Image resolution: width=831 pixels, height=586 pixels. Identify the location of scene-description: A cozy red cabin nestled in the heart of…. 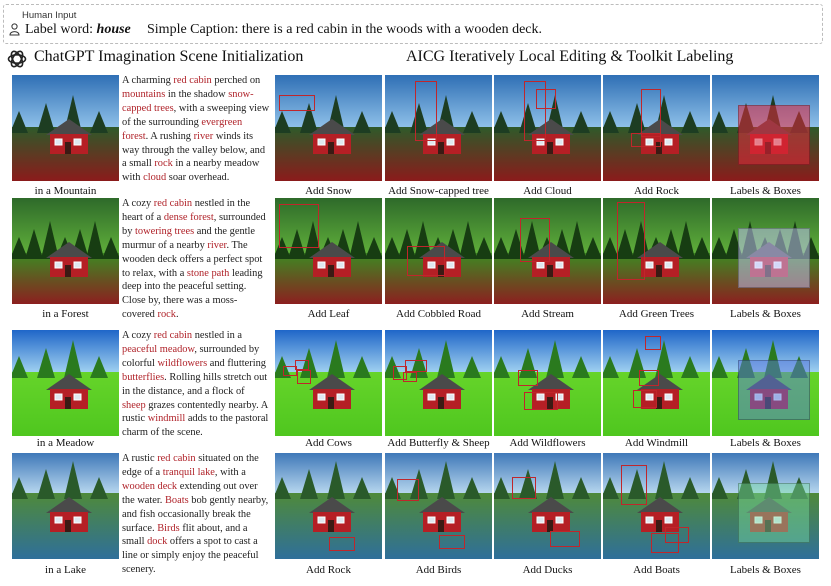
(196, 259).